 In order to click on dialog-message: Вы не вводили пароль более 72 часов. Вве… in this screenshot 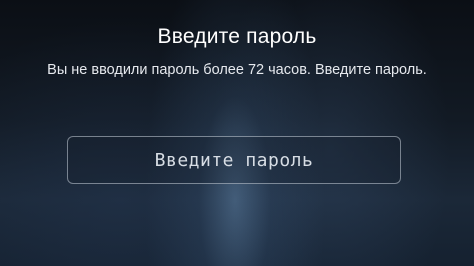, I will do `click(237, 70)`.